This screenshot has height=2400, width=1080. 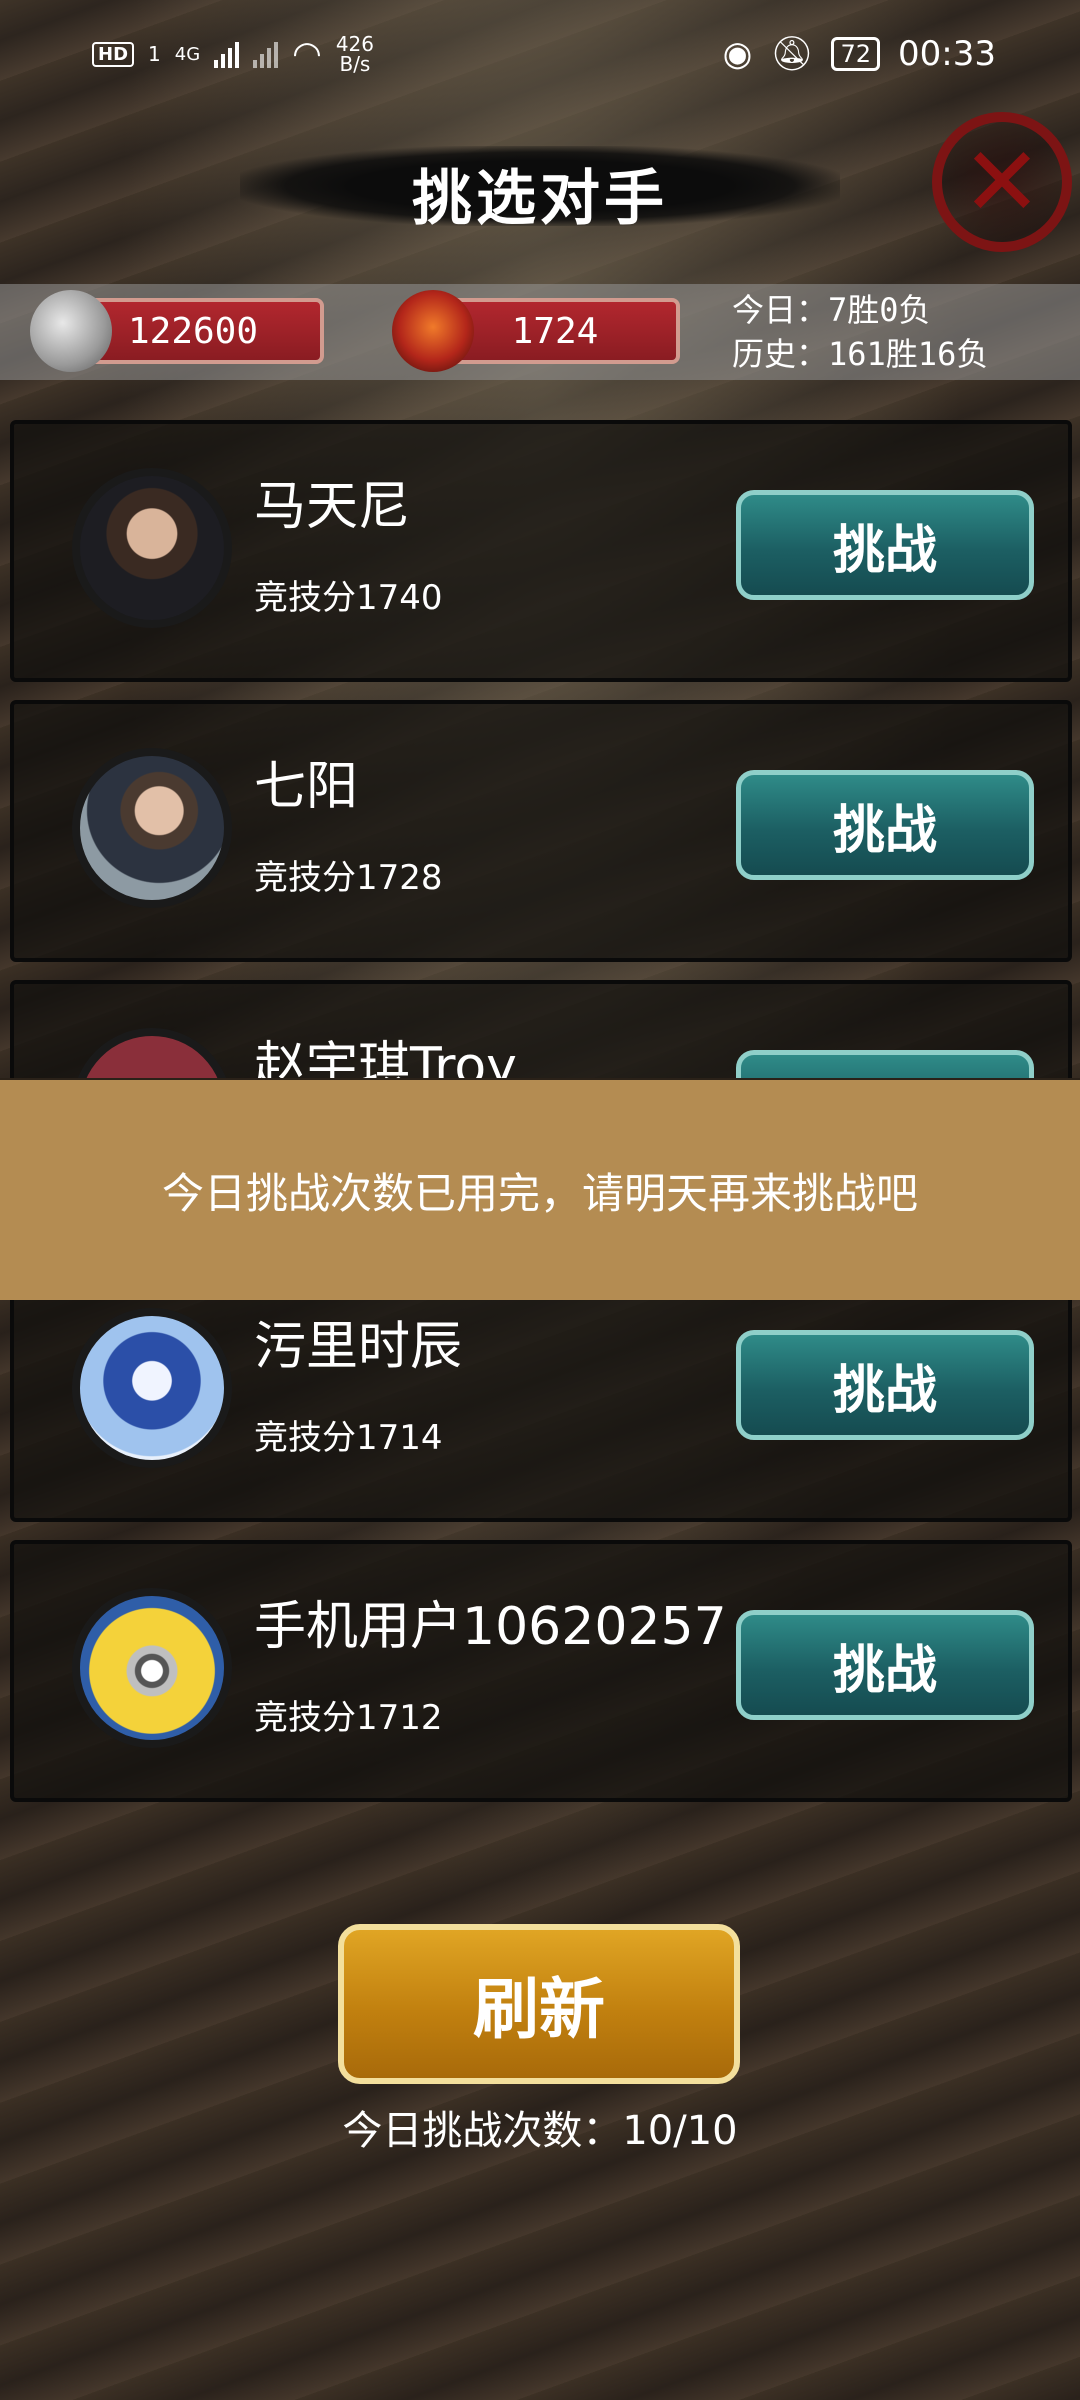 What do you see at coordinates (332, 507) in the screenshot?
I see `opponent-name: 马天尼` at bounding box center [332, 507].